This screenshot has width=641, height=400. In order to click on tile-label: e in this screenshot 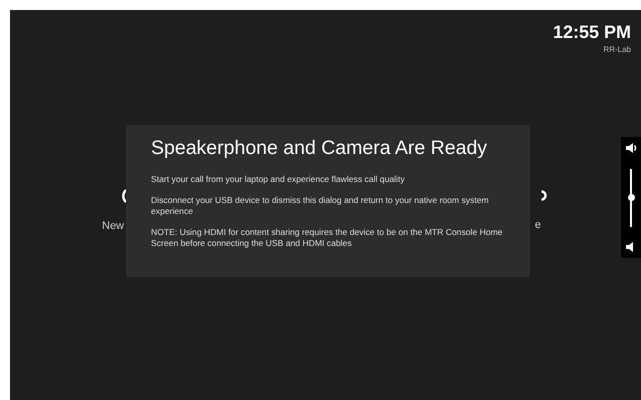, I will do `click(537, 225)`.